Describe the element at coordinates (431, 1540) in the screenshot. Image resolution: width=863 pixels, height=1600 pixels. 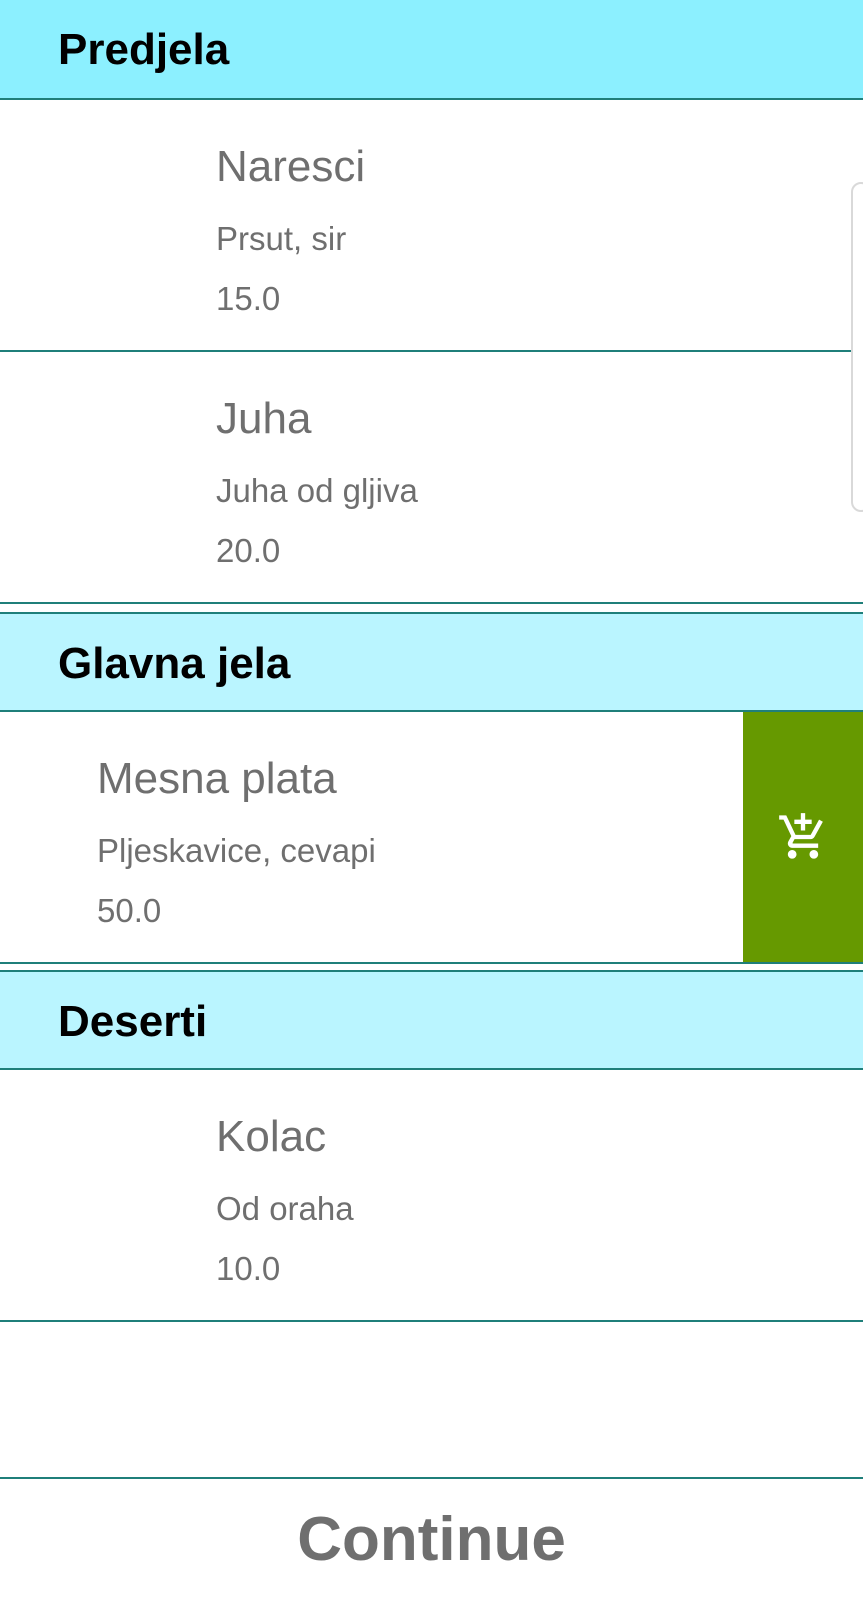
I see `continue-button: Continue` at that location.